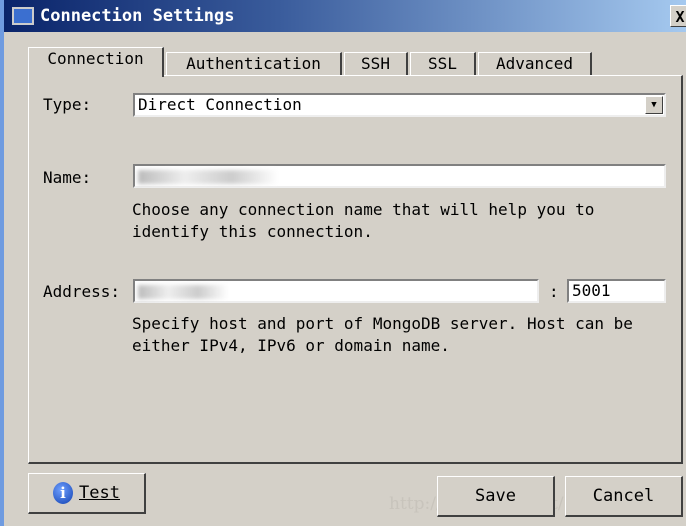 This screenshot has height=526, width=686. Describe the element at coordinates (23, 16) in the screenshot. I see `monitor-icon` at that location.